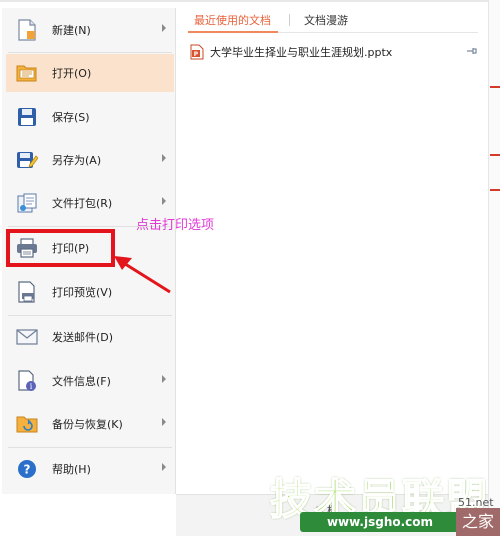  I want to click on menu-item-help: ? 帮助(H), so click(90, 469).